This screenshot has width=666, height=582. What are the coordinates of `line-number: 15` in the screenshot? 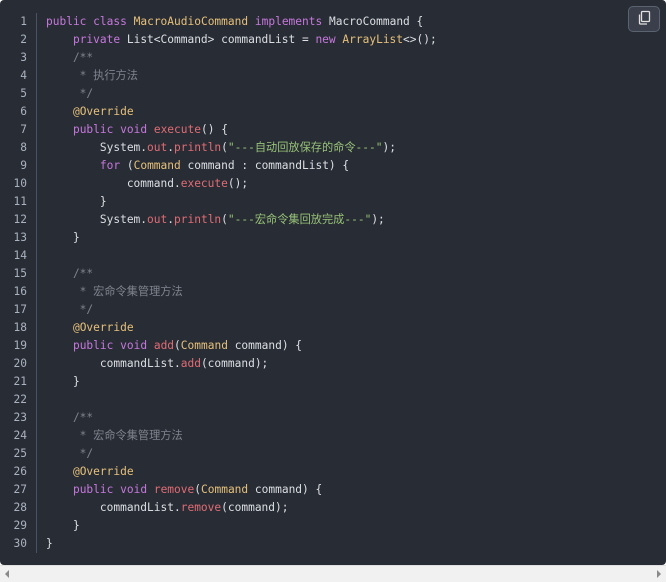 It's located at (20, 273).